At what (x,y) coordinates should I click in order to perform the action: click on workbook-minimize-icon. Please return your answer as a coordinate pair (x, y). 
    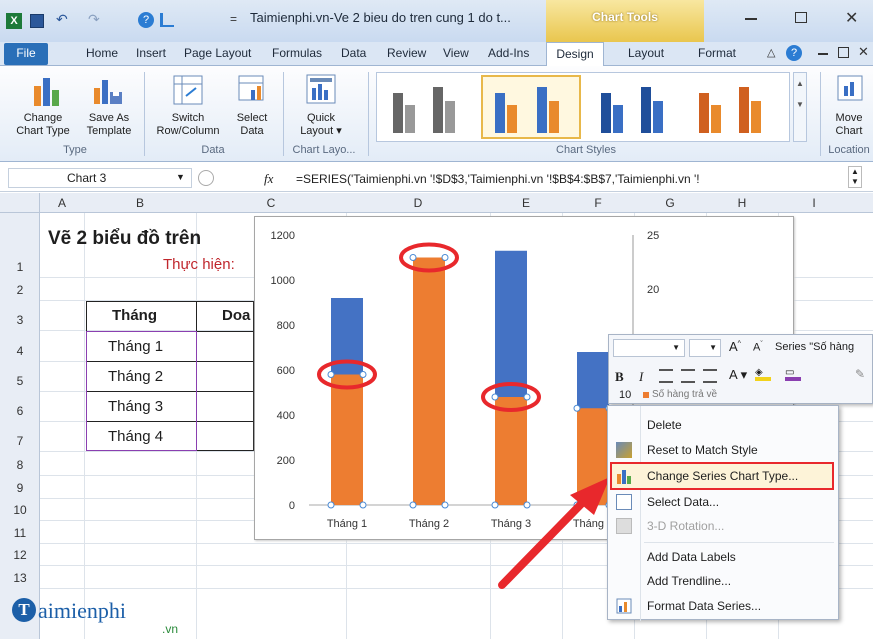
    Looking at the image, I should click on (823, 54).